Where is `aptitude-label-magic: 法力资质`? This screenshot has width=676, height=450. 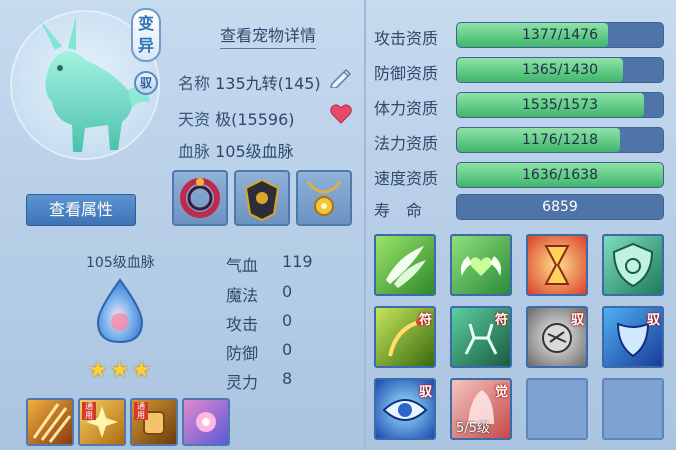 aptitude-label-magic: 法力资质 is located at coordinates (406, 143).